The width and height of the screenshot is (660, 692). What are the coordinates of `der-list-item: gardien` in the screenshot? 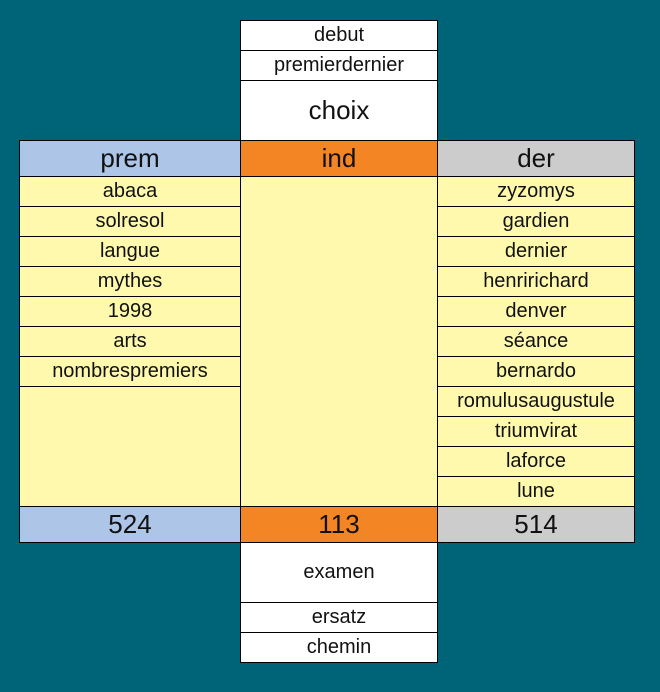 It's located at (536, 221).